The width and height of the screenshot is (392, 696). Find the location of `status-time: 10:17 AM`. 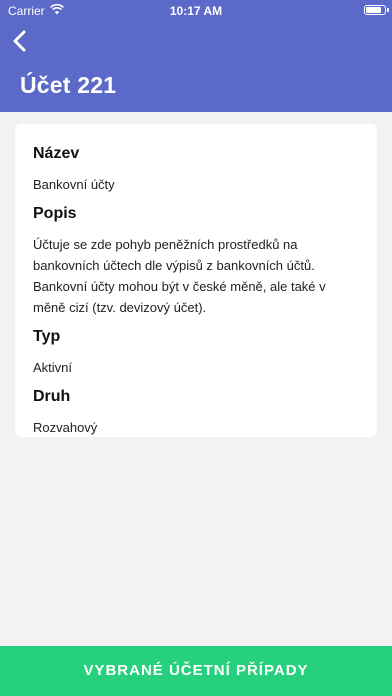

status-time: 10:17 AM is located at coordinates (196, 11).